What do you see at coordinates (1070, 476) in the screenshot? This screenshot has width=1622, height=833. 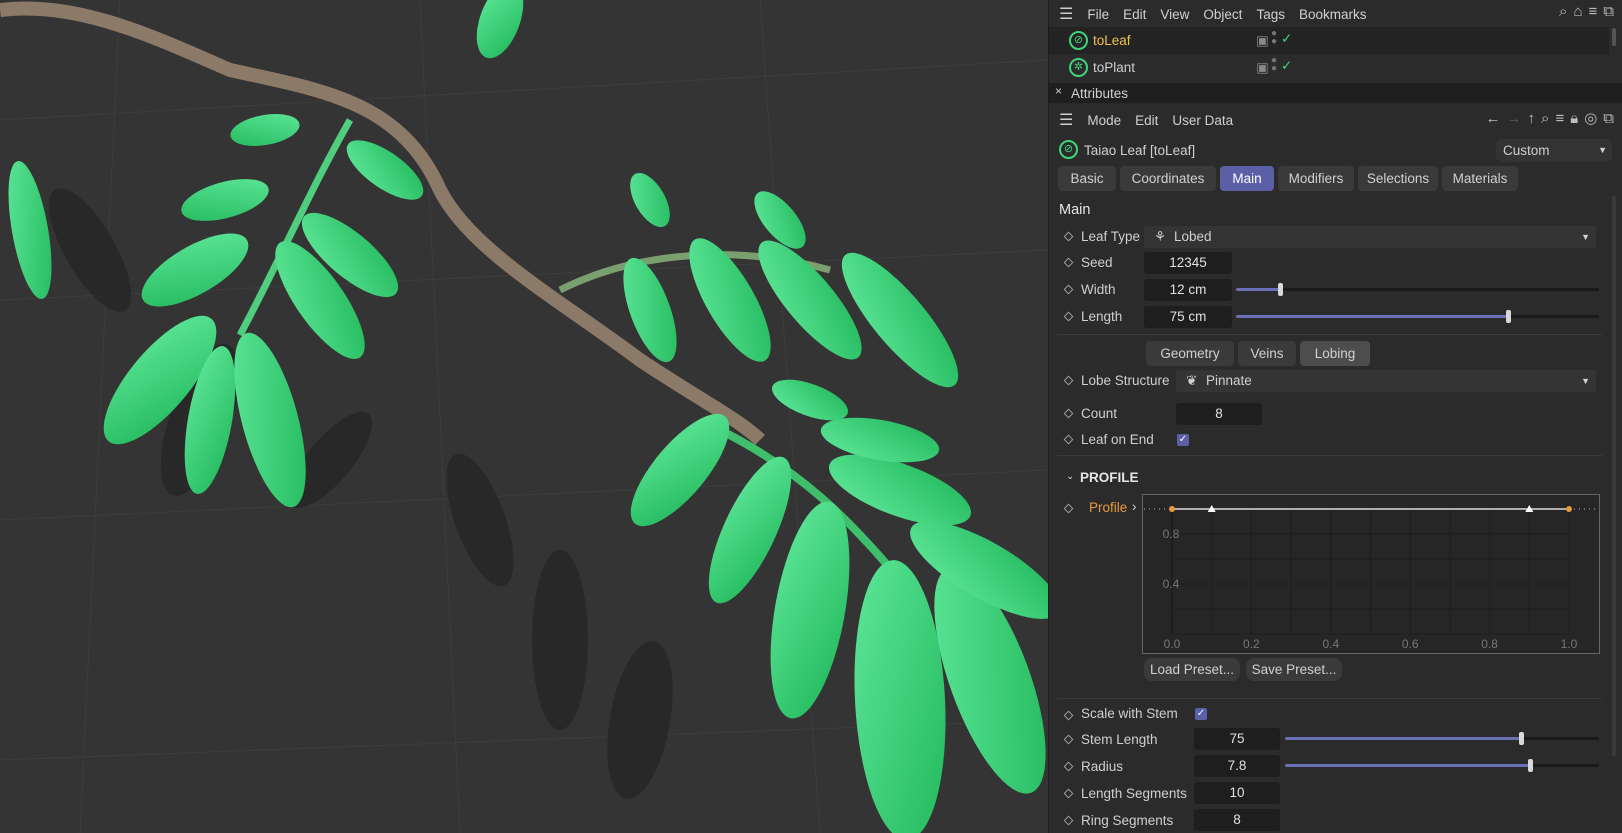 I see `collapse-chevron-icon: ⌄` at bounding box center [1070, 476].